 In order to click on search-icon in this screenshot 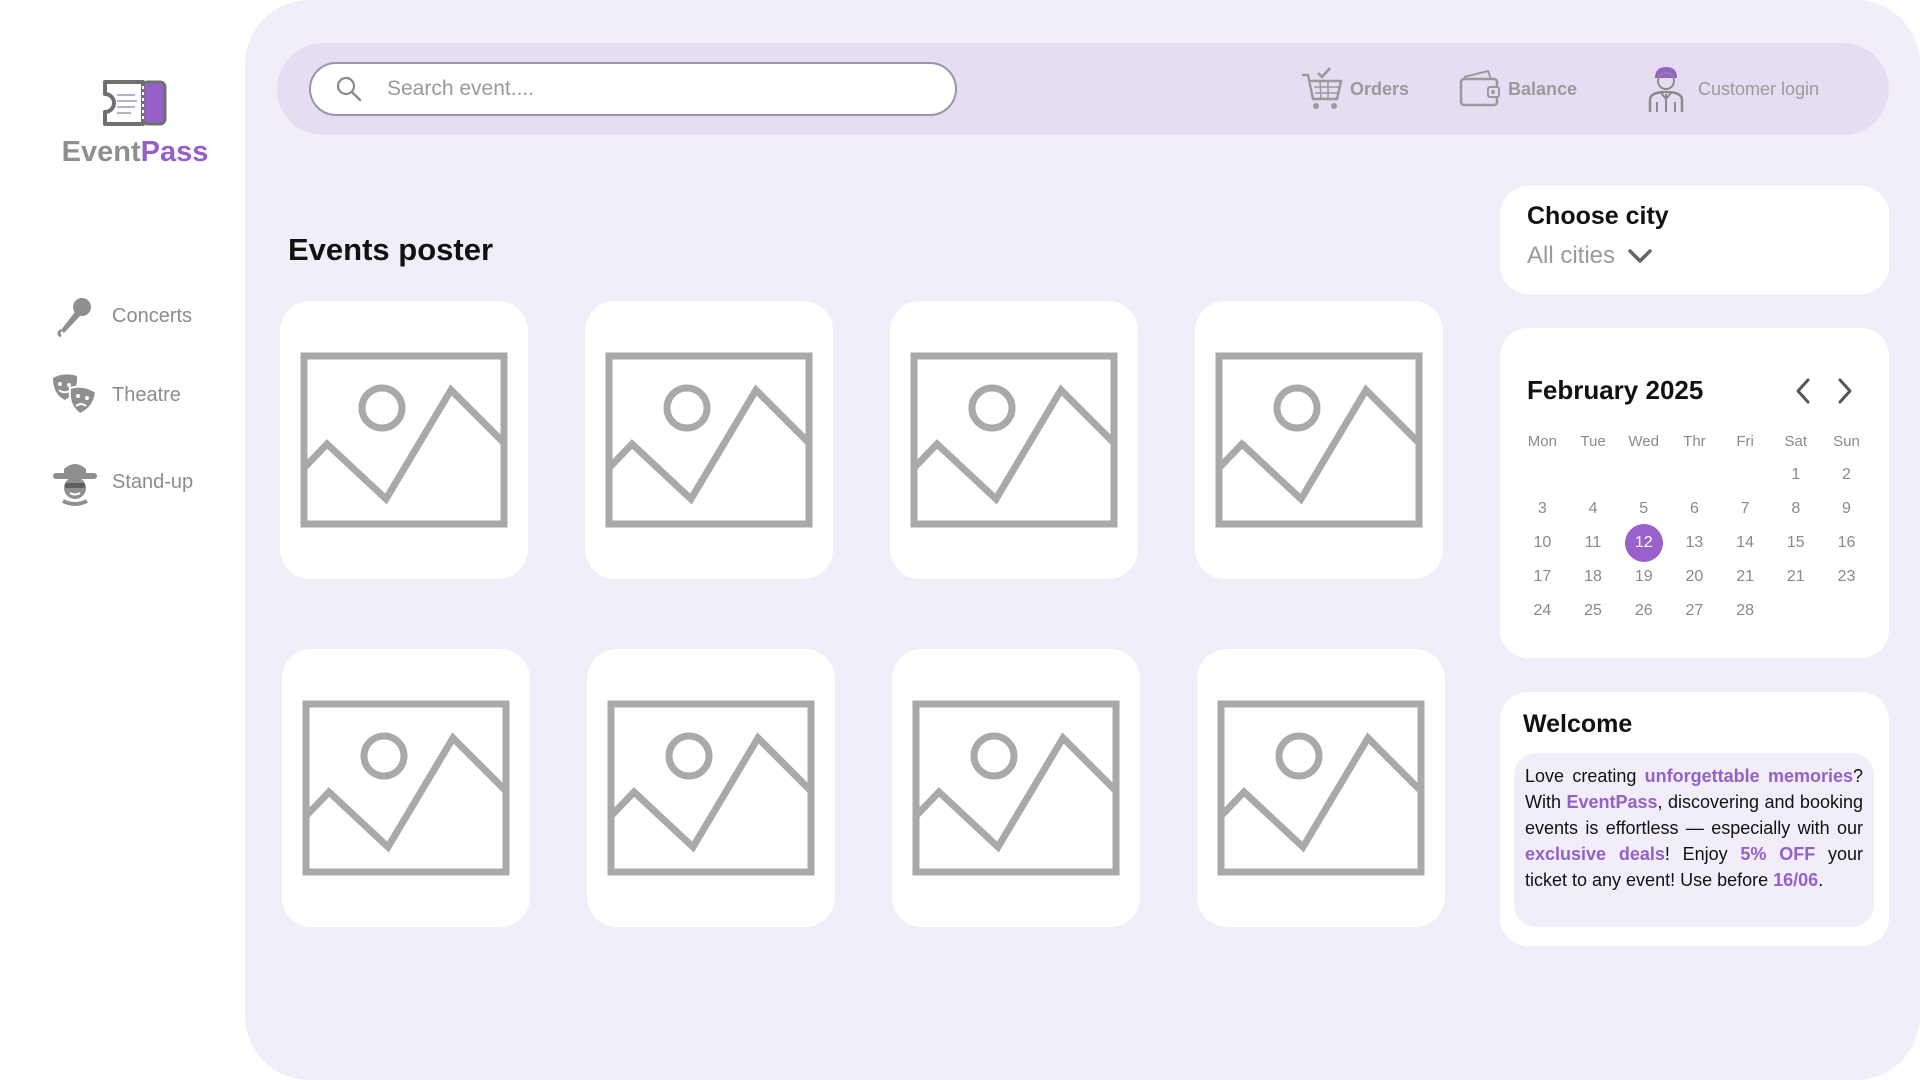, I will do `click(349, 89)`.